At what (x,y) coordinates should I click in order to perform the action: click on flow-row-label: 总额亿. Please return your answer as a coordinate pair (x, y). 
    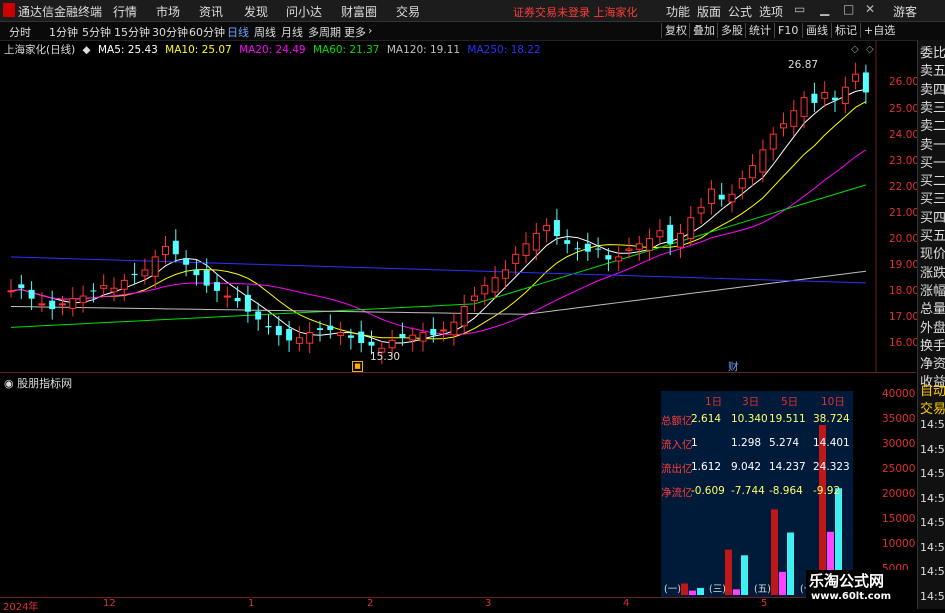
    Looking at the image, I should click on (677, 421).